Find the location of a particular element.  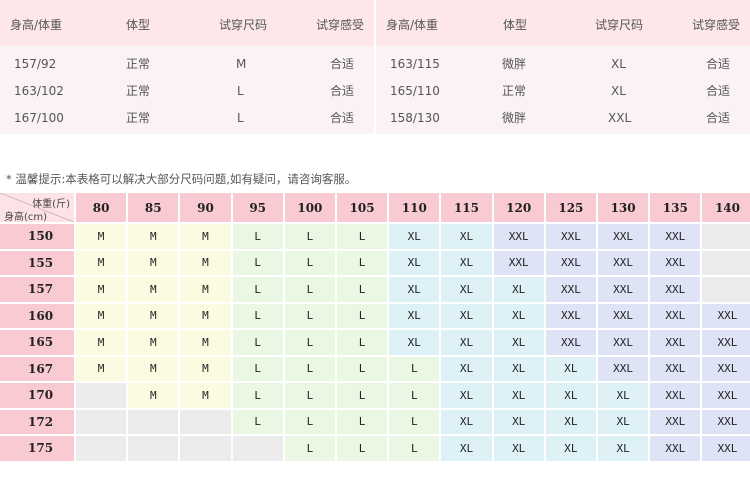

height-header-170: 170 is located at coordinates (37, 395).